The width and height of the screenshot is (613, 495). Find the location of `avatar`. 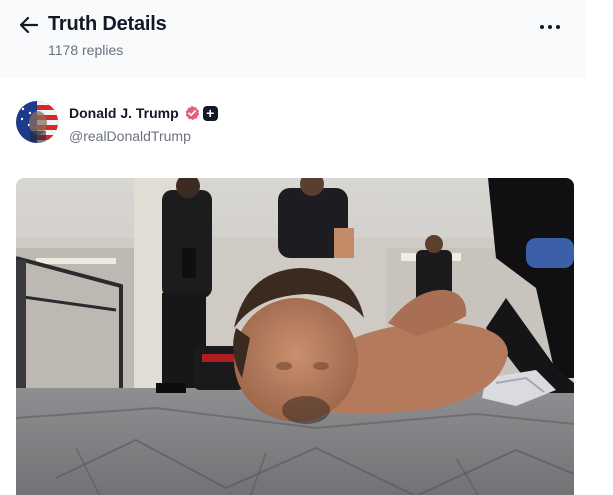

avatar is located at coordinates (37, 122).